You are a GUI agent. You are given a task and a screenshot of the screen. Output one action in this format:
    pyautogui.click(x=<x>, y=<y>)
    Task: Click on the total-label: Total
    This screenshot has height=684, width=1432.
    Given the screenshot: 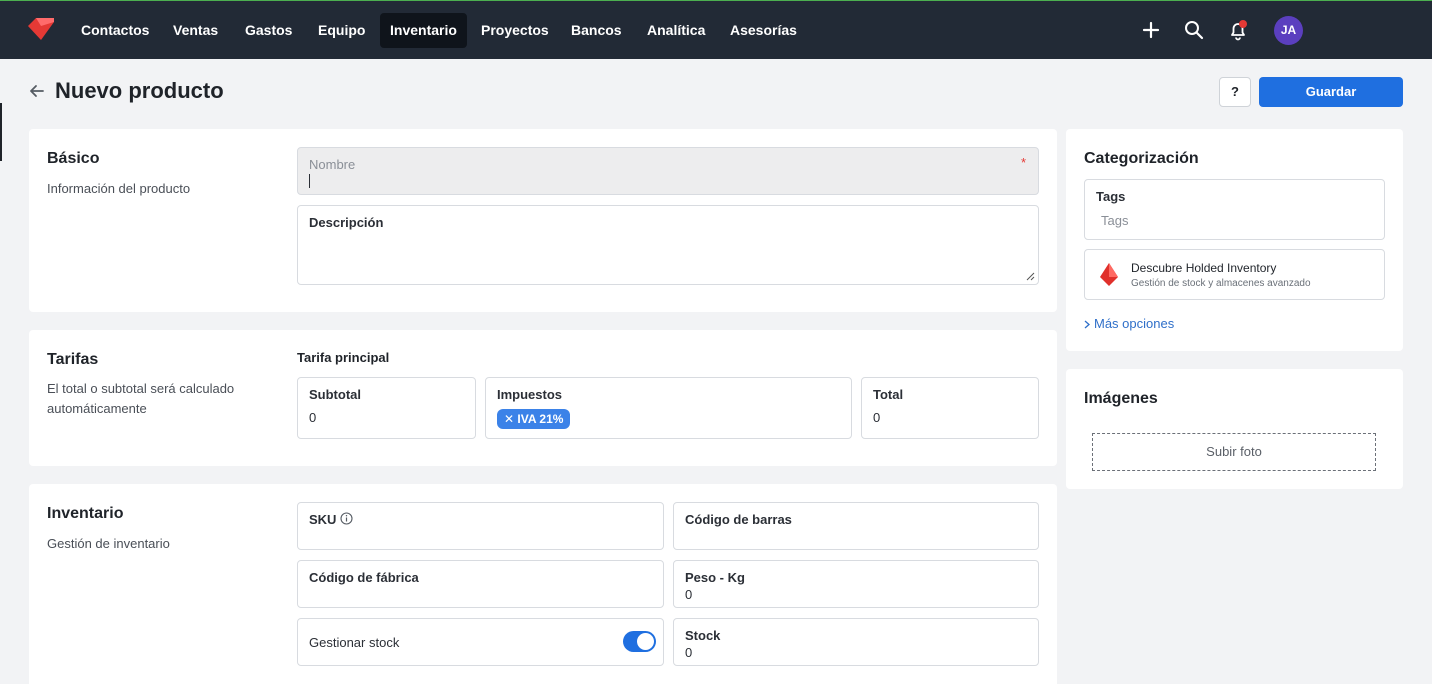 What is the action you would take?
    pyautogui.click(x=888, y=394)
    